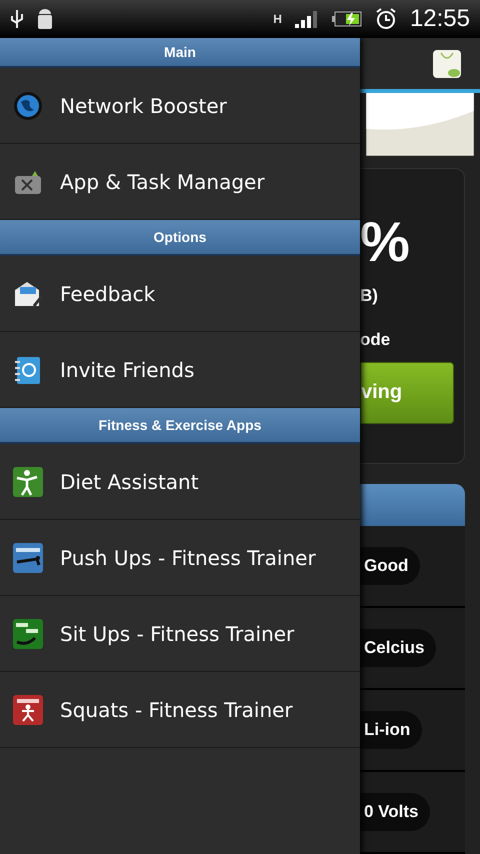 This screenshot has width=480, height=854. I want to click on section-header: Options, so click(180, 238).